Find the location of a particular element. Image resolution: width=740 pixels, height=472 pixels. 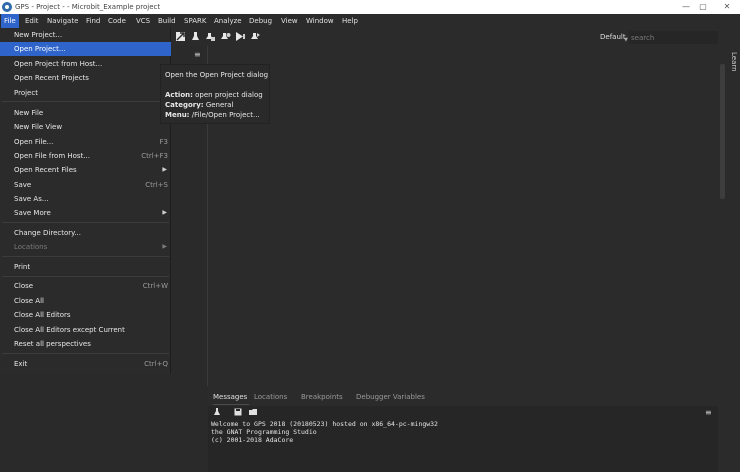

menu-item-locations: Locations ▶ is located at coordinates (85, 247).